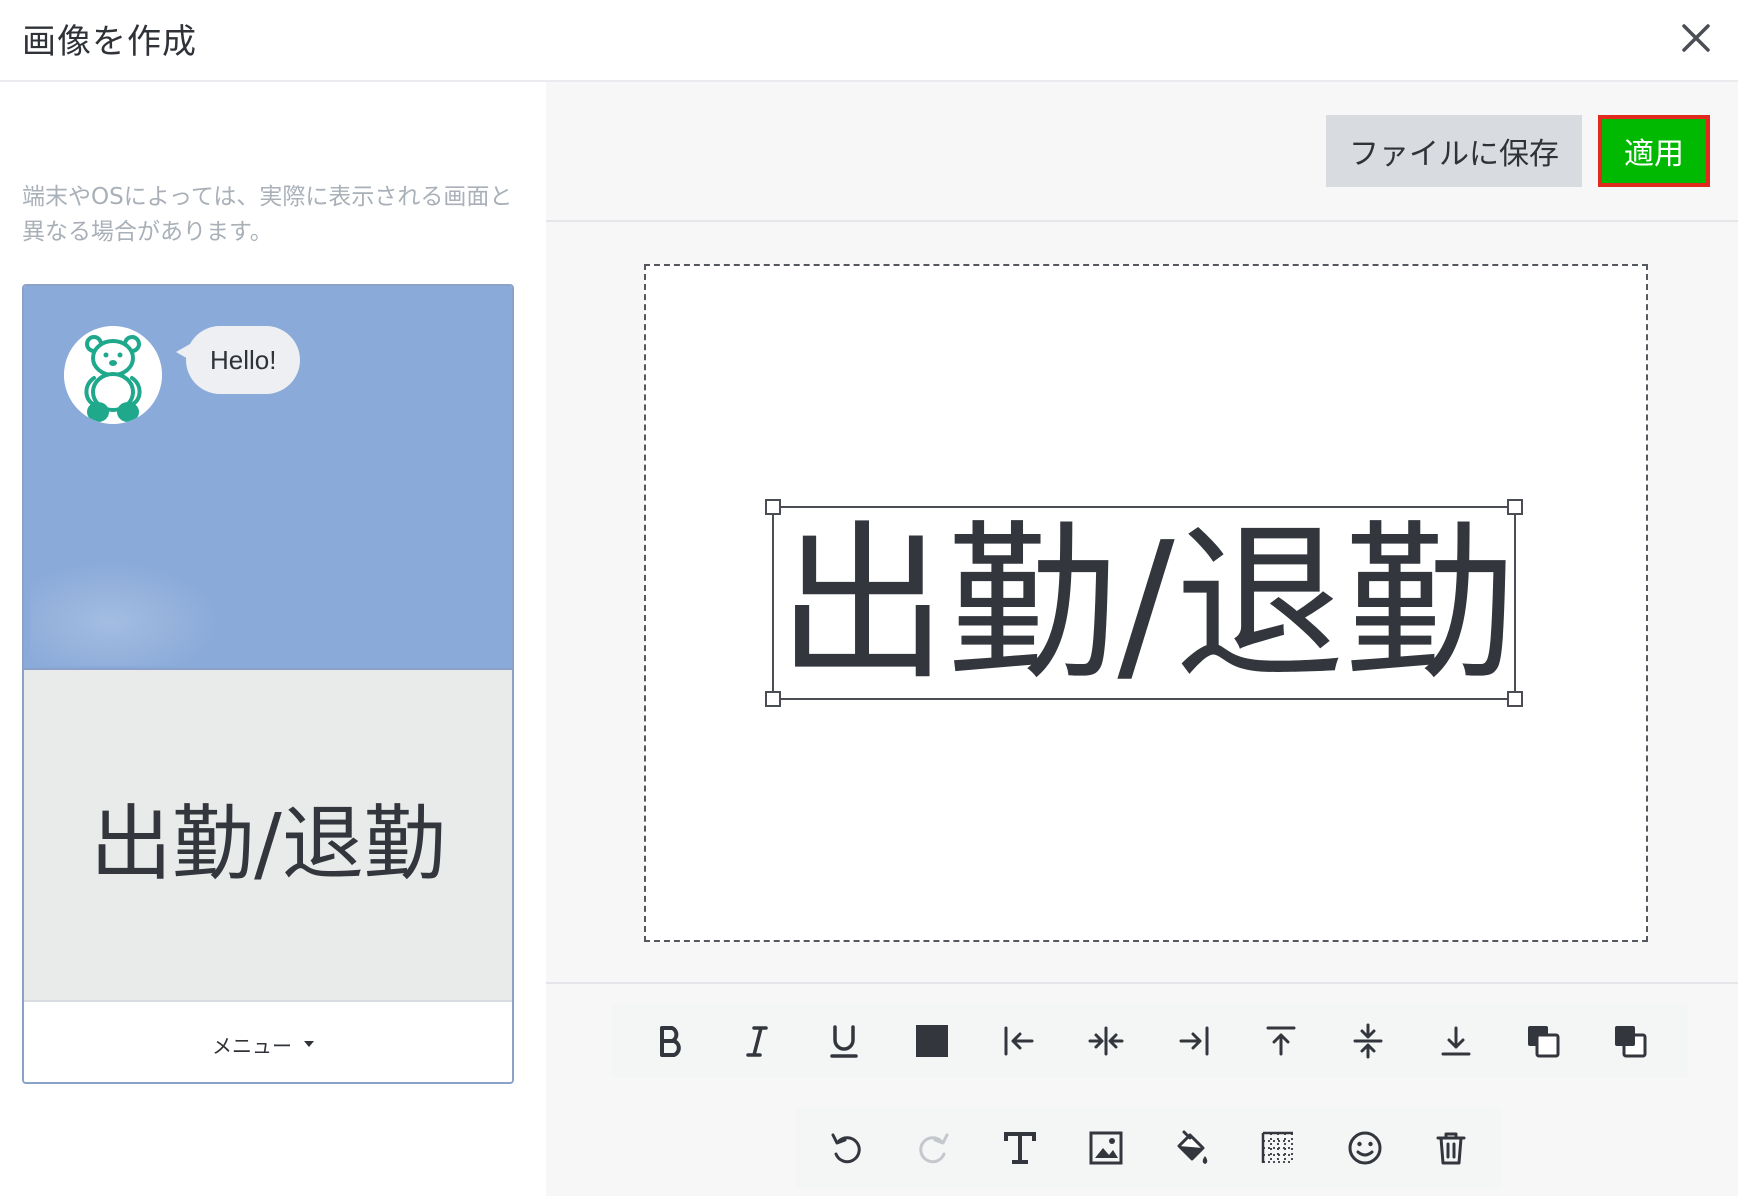  What do you see at coordinates (1149, 1148) in the screenshot?
I see `tools-toolbar` at bounding box center [1149, 1148].